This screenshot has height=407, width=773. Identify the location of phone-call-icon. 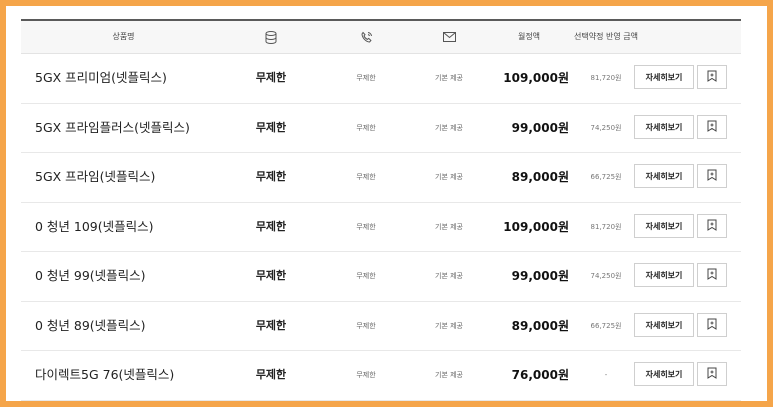
(366, 37).